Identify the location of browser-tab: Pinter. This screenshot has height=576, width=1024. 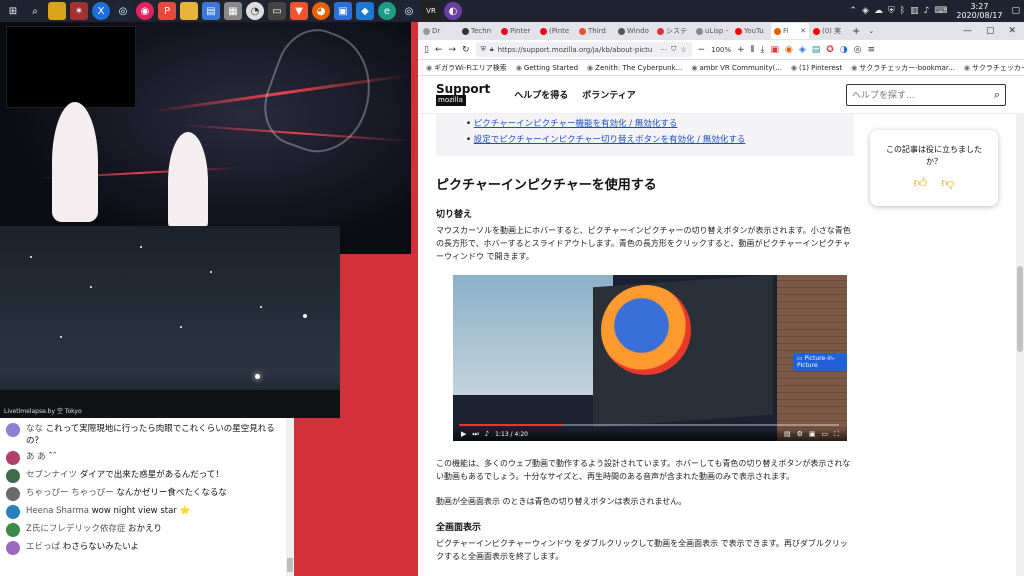
(517, 31).